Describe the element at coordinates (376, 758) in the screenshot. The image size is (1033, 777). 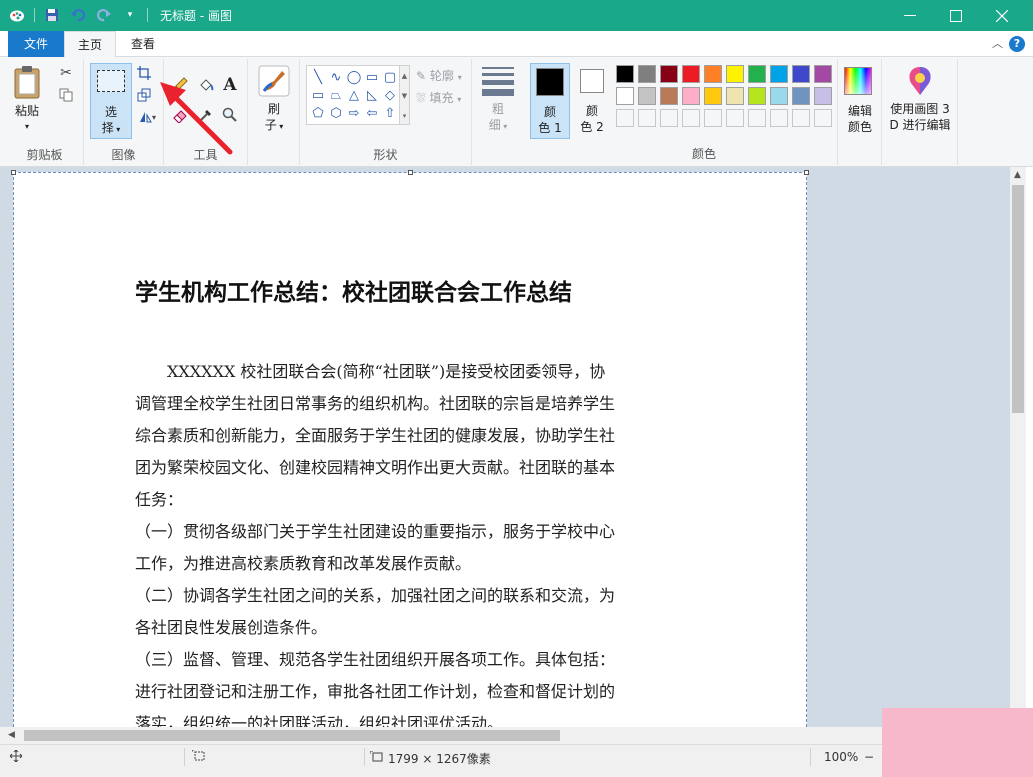
I see `image-size-icon` at that location.